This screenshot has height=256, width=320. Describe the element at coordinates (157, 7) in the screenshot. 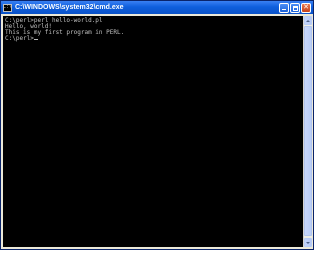

I see `title-bar: C:\ C:\WINDOWS\system32\cmd.exe ✕` at that location.